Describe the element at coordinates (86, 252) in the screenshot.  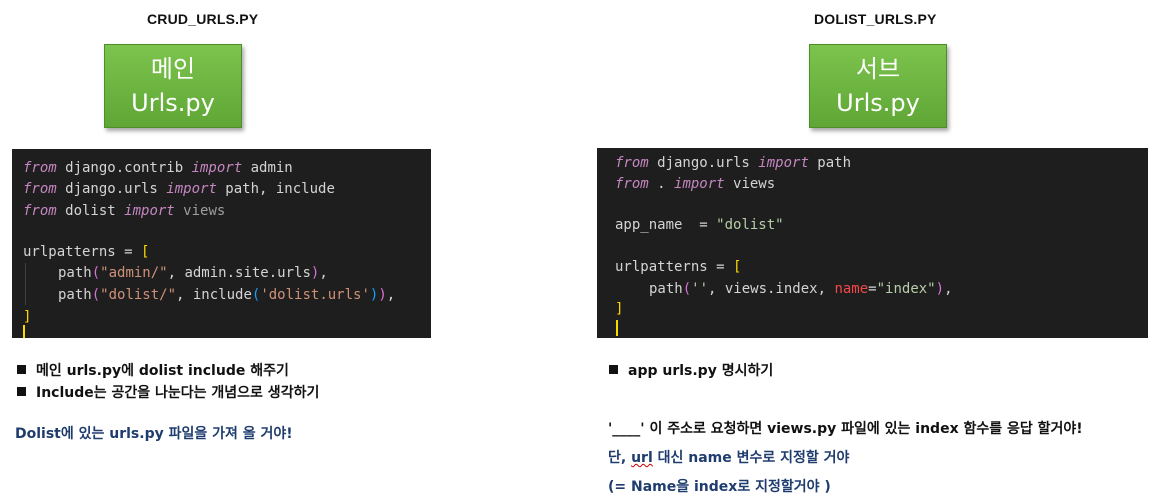
I see `left-code-line-5: urlpatterns = [` at that location.